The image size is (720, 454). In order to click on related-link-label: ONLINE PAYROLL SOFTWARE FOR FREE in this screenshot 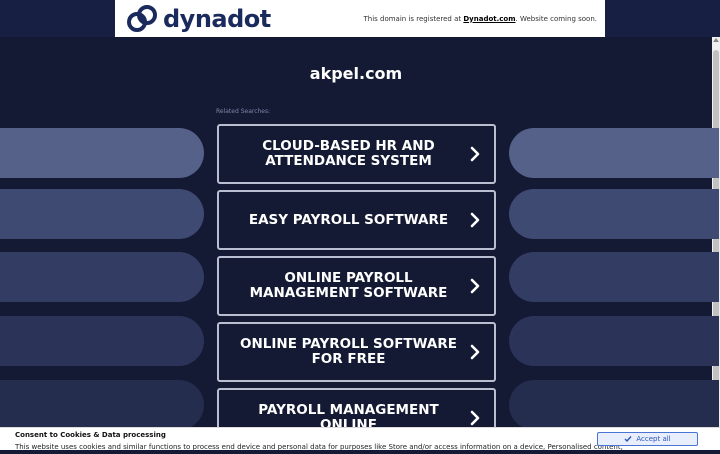, I will do `click(348, 351)`.